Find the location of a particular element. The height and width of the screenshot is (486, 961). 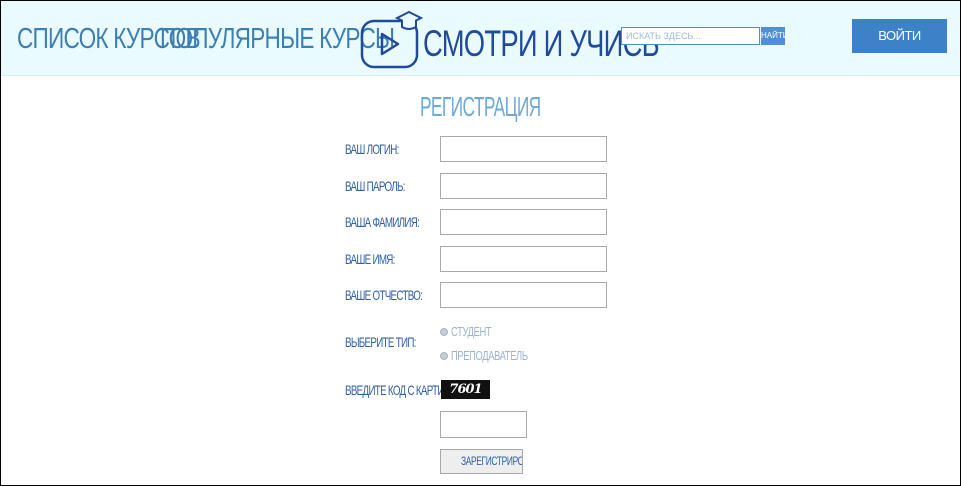

radio-button-student is located at coordinates (444, 331).